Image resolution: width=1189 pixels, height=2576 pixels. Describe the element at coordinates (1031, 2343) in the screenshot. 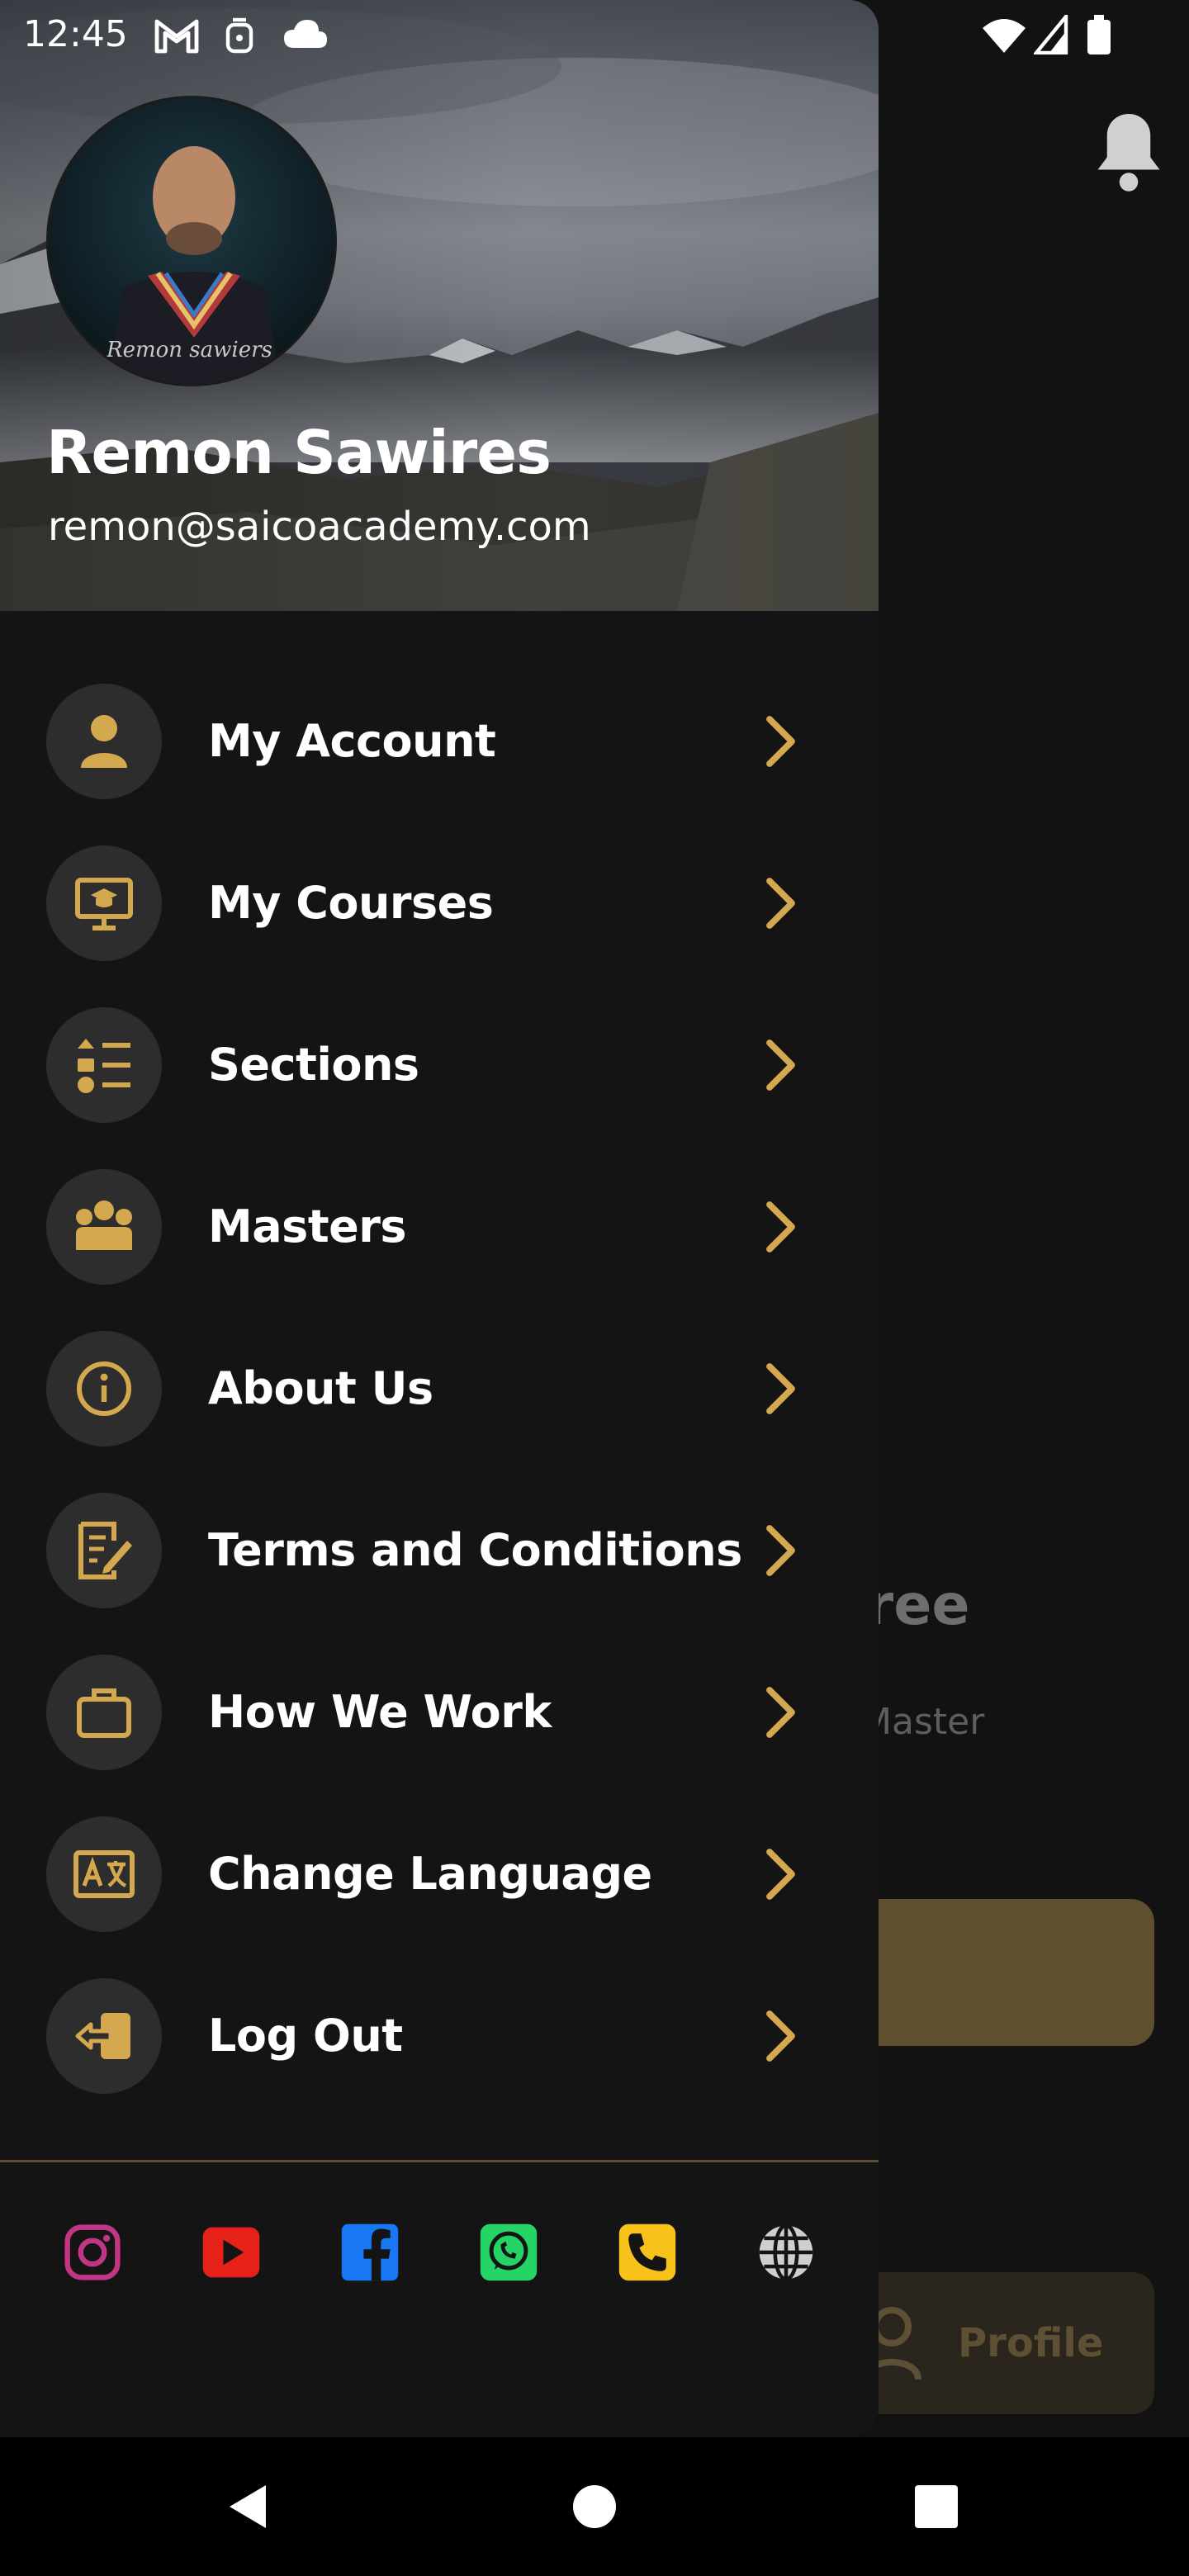

I see `profile-tab-label: Profile` at that location.